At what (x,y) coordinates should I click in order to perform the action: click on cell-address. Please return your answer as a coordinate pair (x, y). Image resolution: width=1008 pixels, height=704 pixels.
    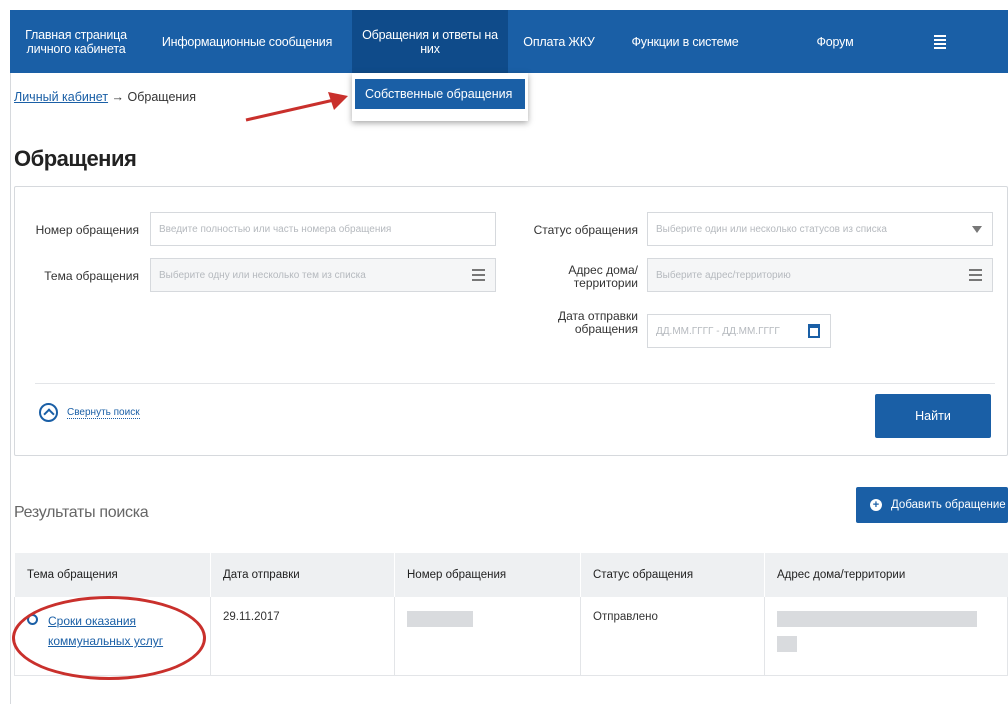
    Looking at the image, I should click on (886, 636).